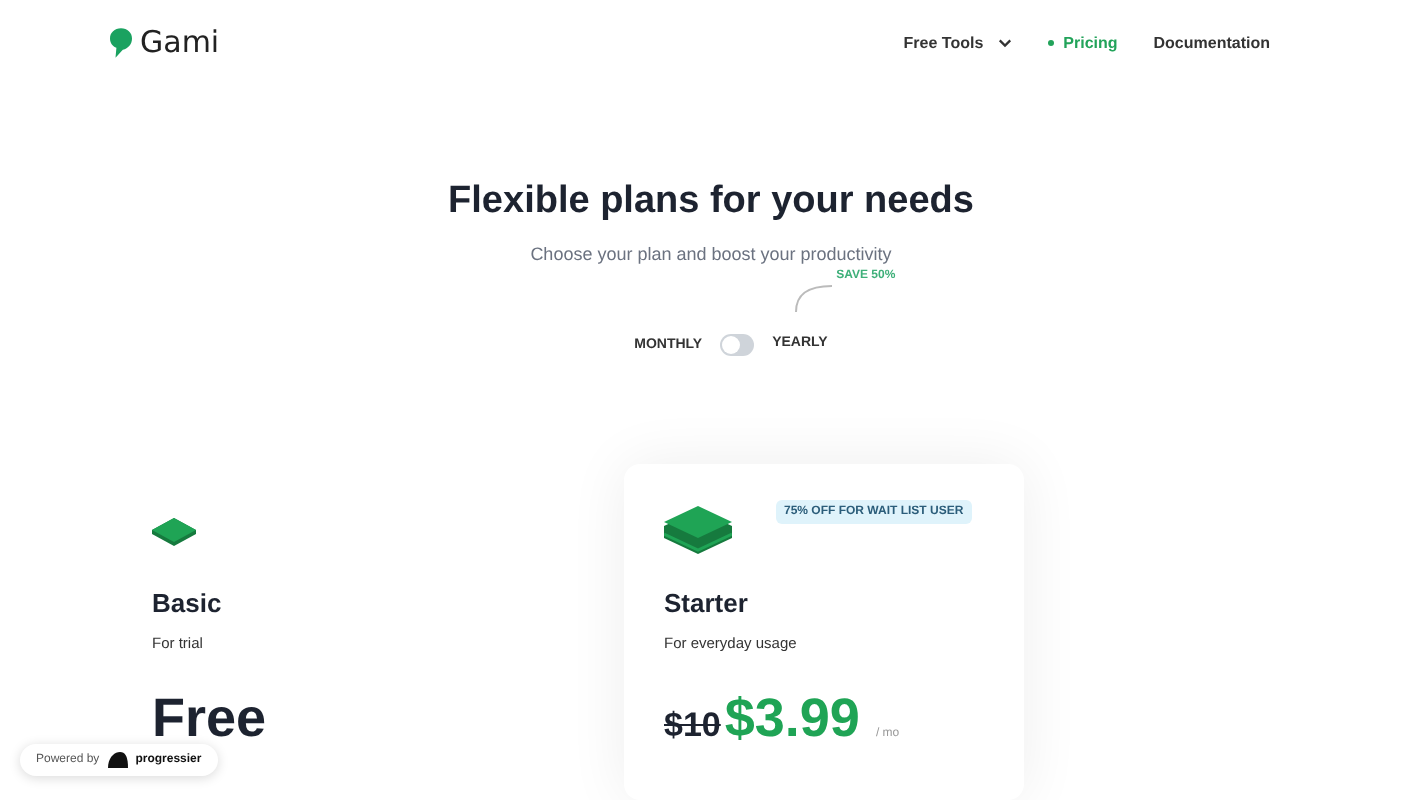  What do you see at coordinates (707, 603) in the screenshot?
I see `plan-name: Starter` at bounding box center [707, 603].